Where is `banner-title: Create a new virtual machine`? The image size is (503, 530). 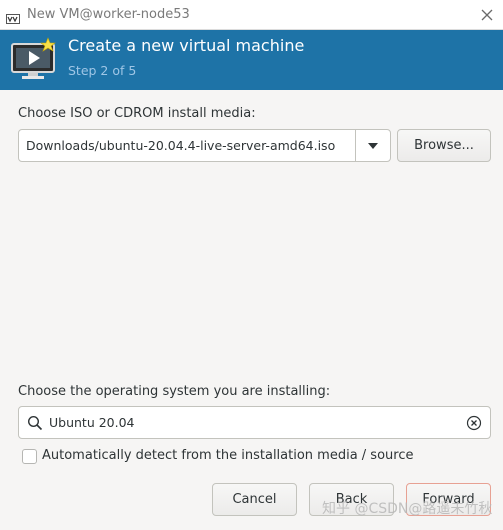
banner-title: Create a new virtual machine is located at coordinates (186, 45).